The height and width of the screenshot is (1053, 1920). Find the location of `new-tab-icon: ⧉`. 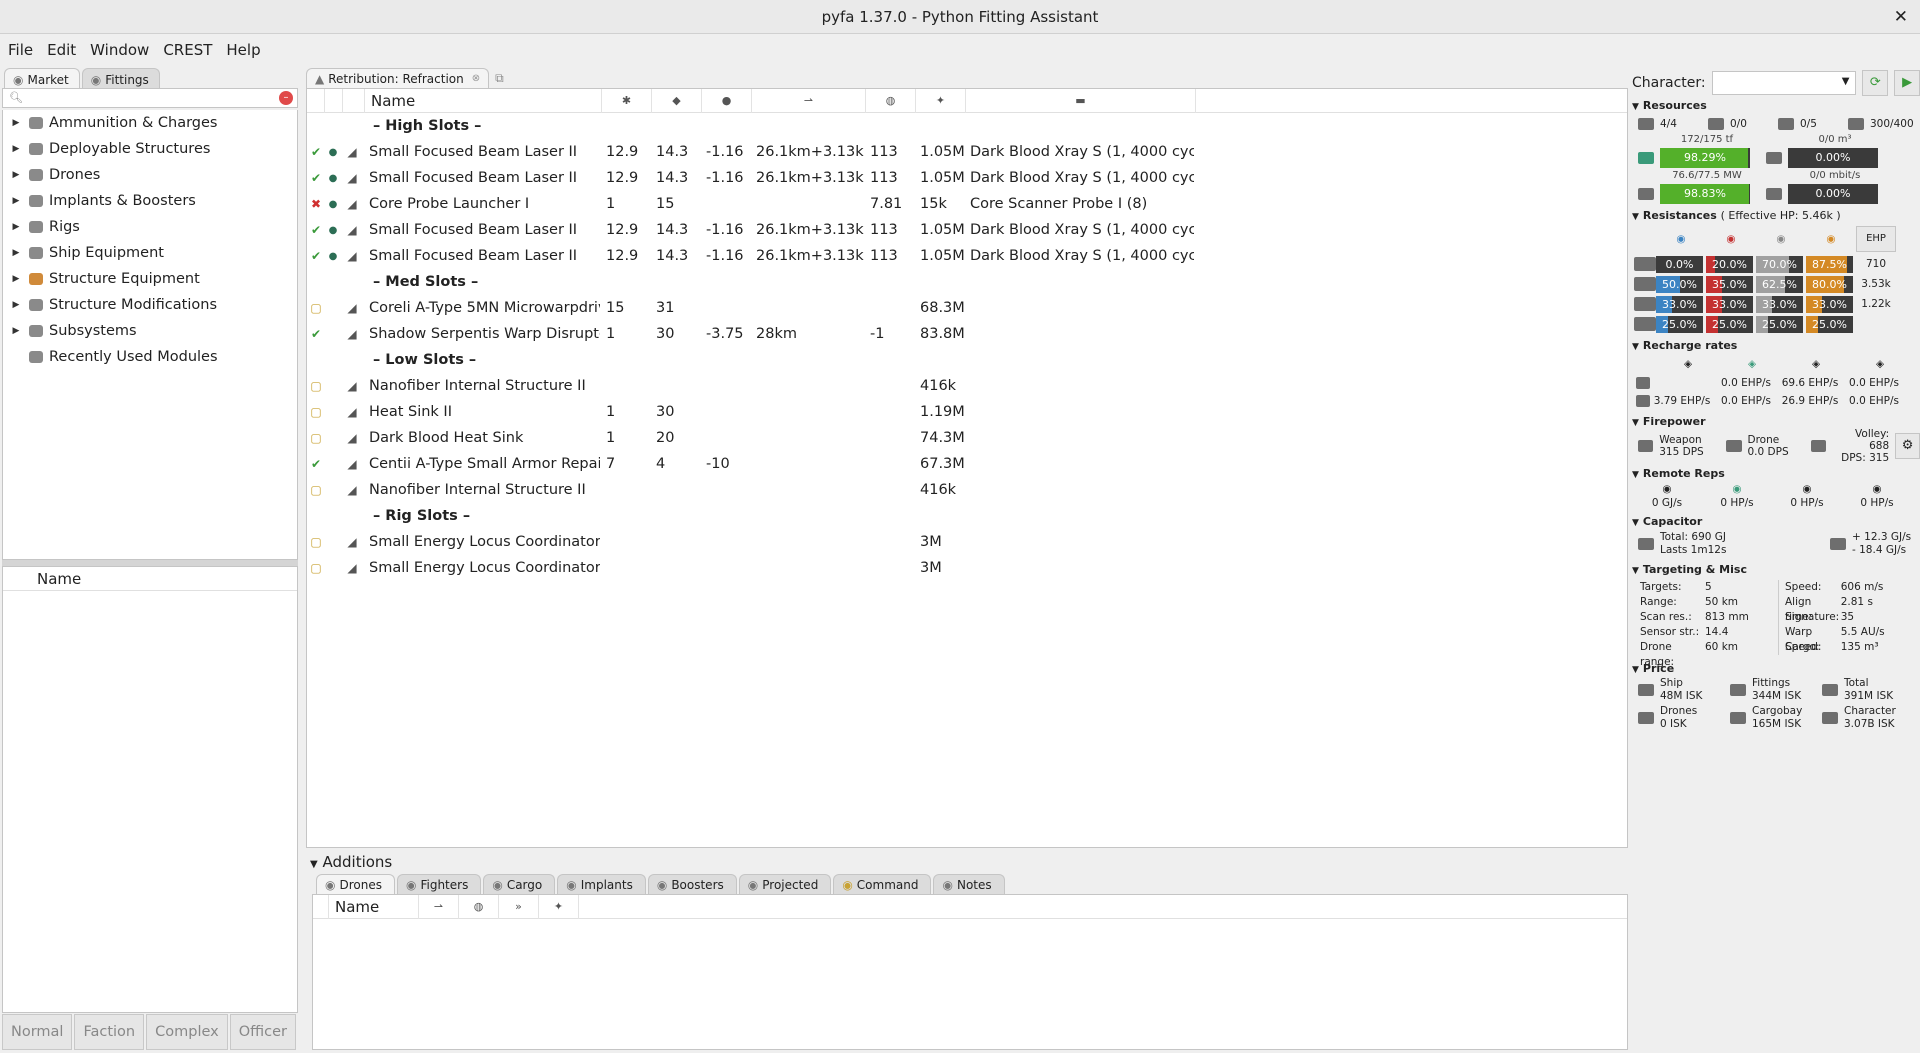

new-tab-icon: ⧉ is located at coordinates (499, 78).